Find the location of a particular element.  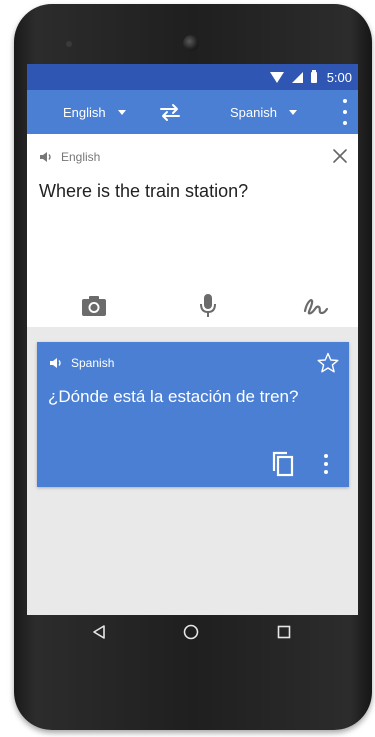

camera-button is located at coordinates (94, 306).